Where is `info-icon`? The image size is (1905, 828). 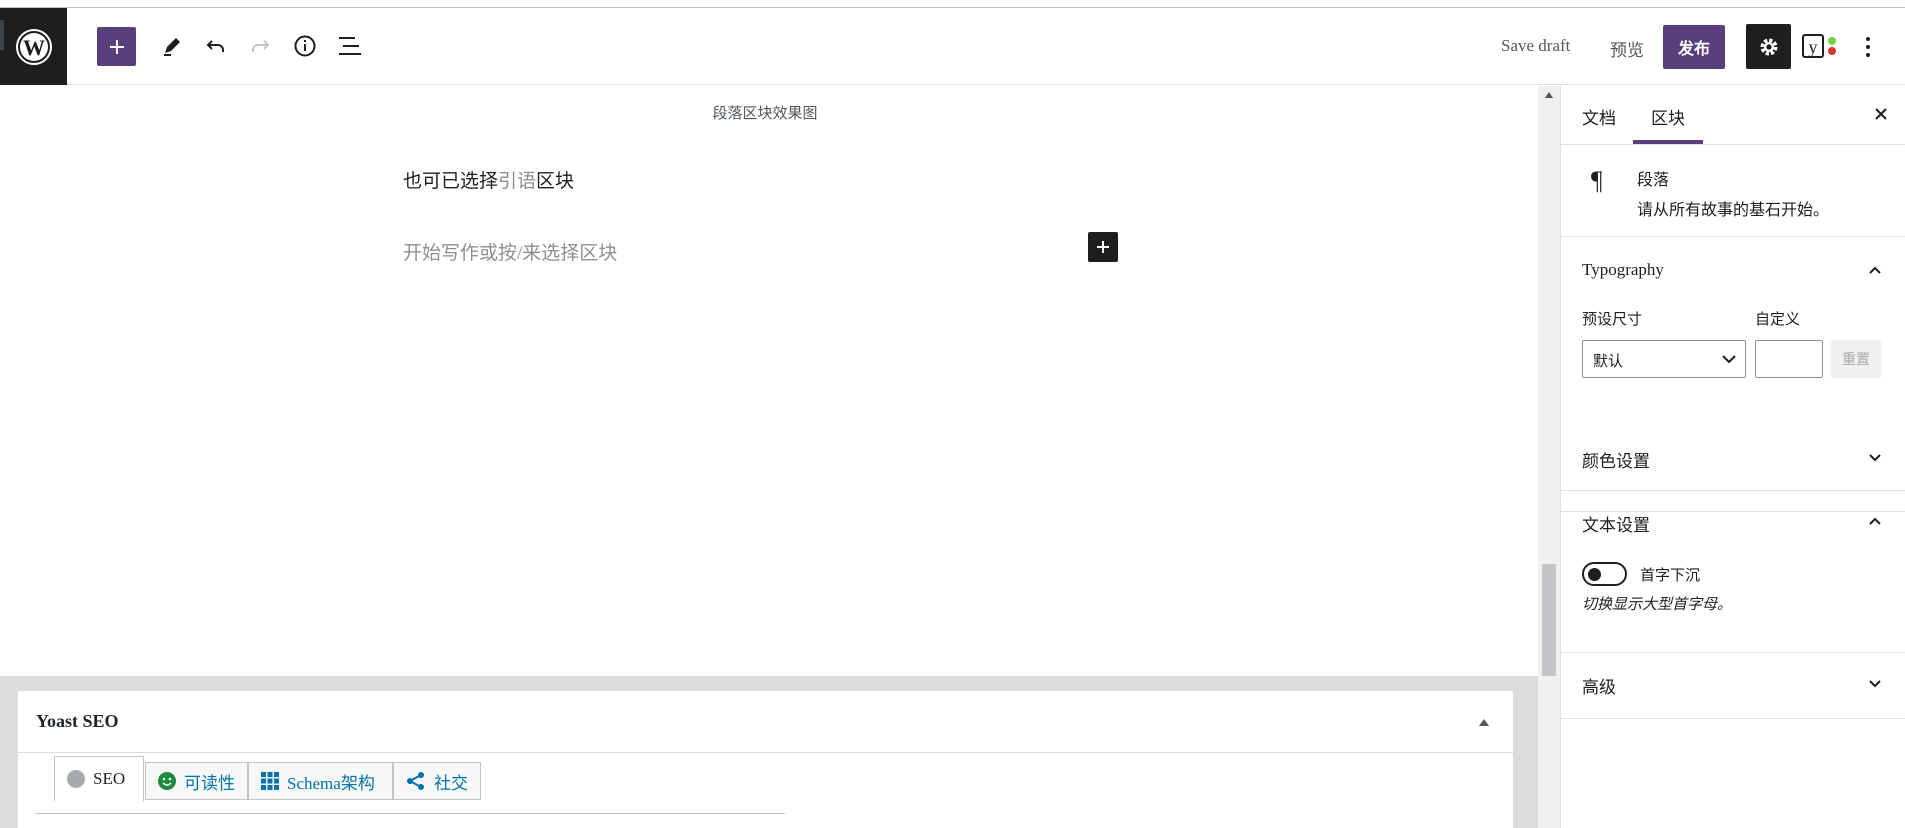
info-icon is located at coordinates (305, 46).